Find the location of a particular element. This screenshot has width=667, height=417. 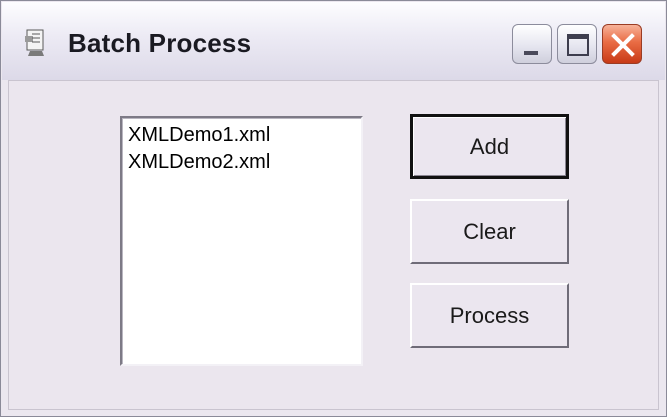

maximize-icon is located at coordinates (578, 45).